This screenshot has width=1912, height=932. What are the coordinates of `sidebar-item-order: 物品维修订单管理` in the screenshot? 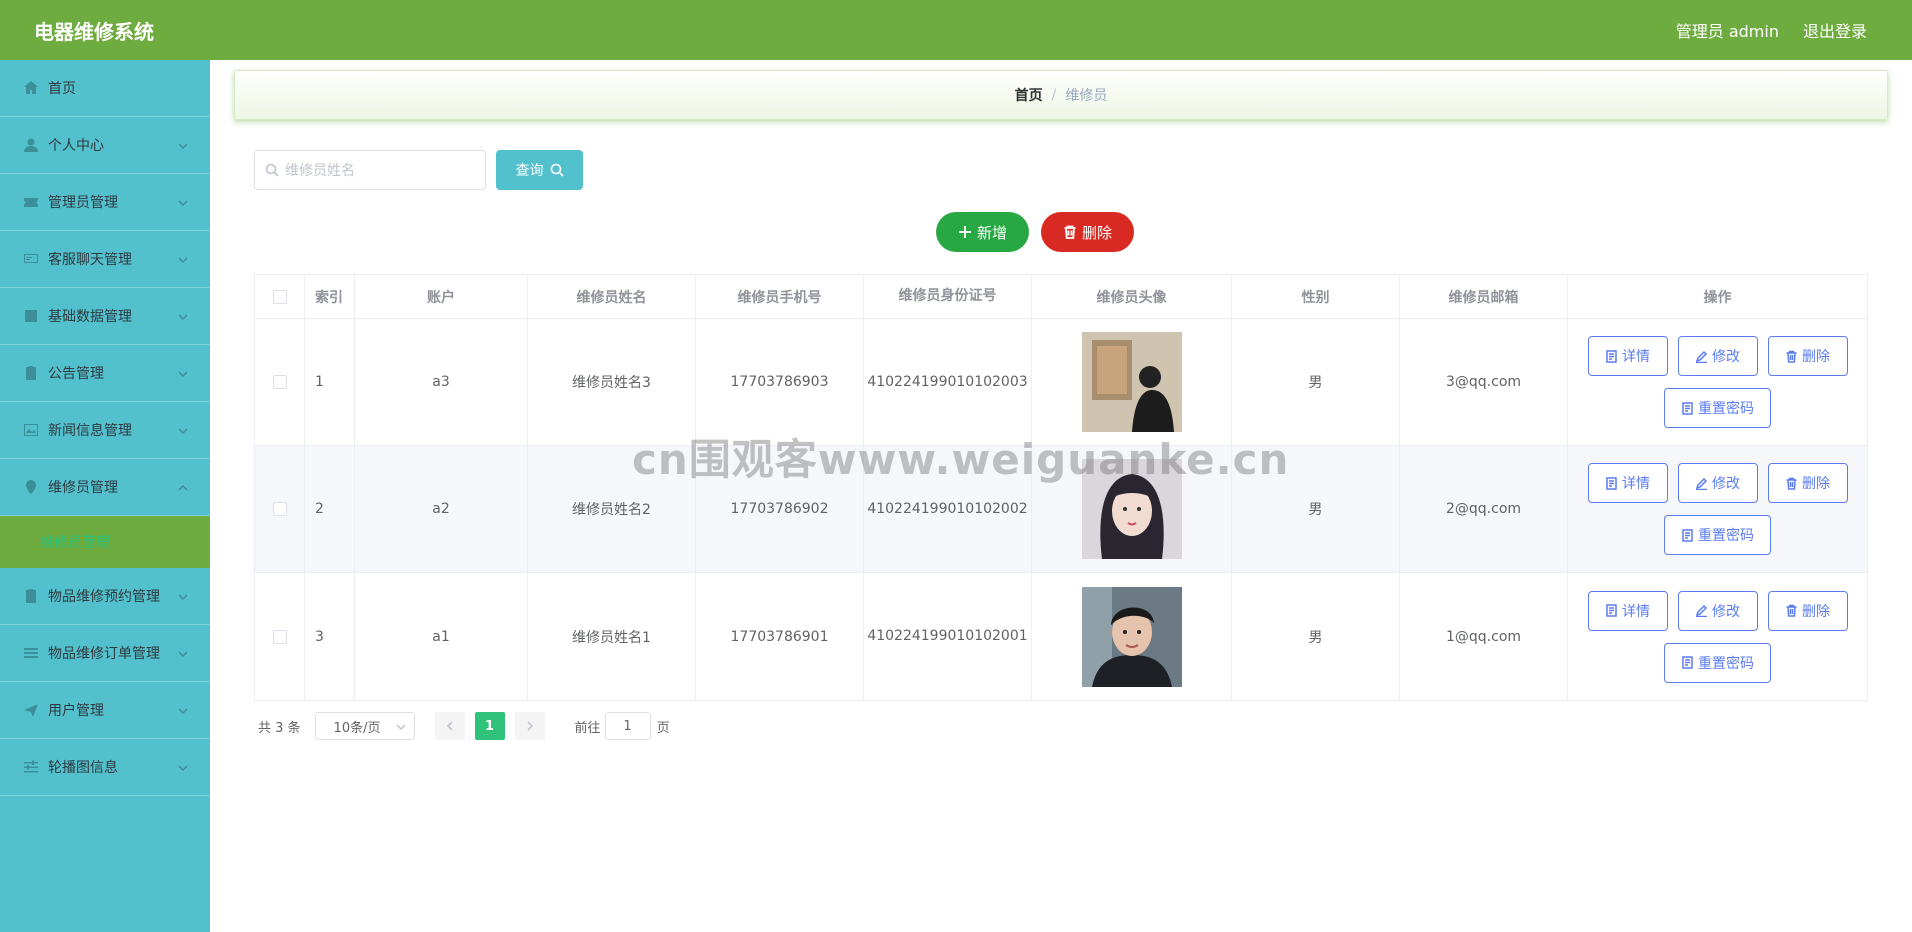 It's located at (105, 653).